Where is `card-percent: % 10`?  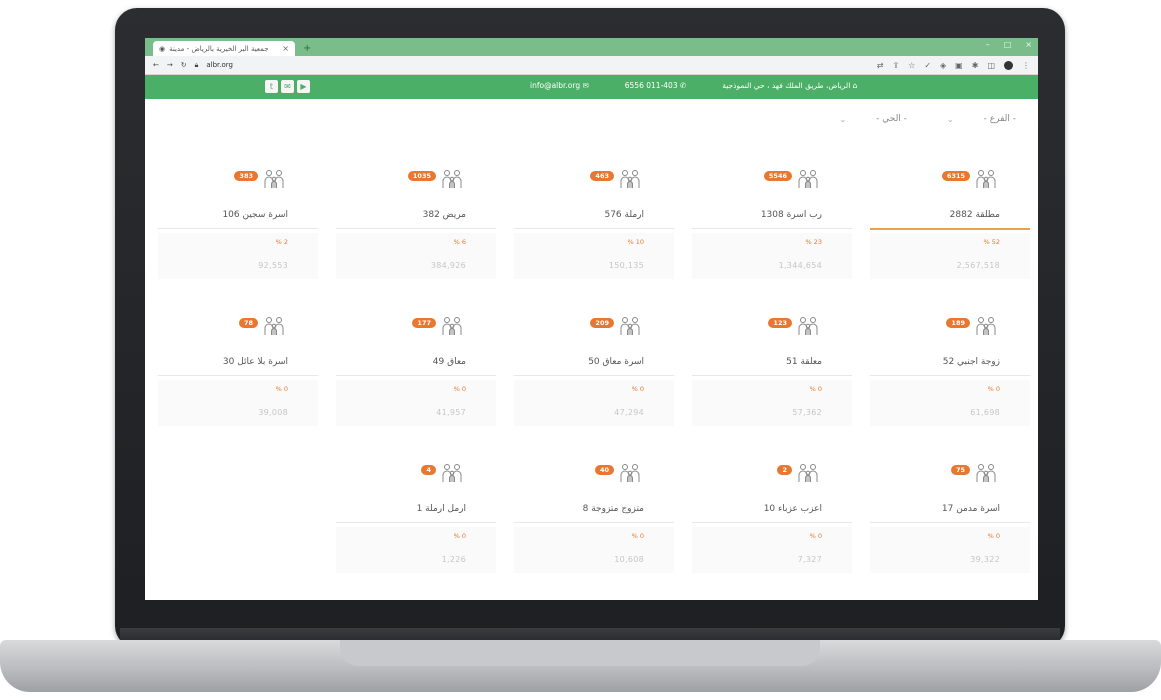 card-percent: % 10 is located at coordinates (635, 242).